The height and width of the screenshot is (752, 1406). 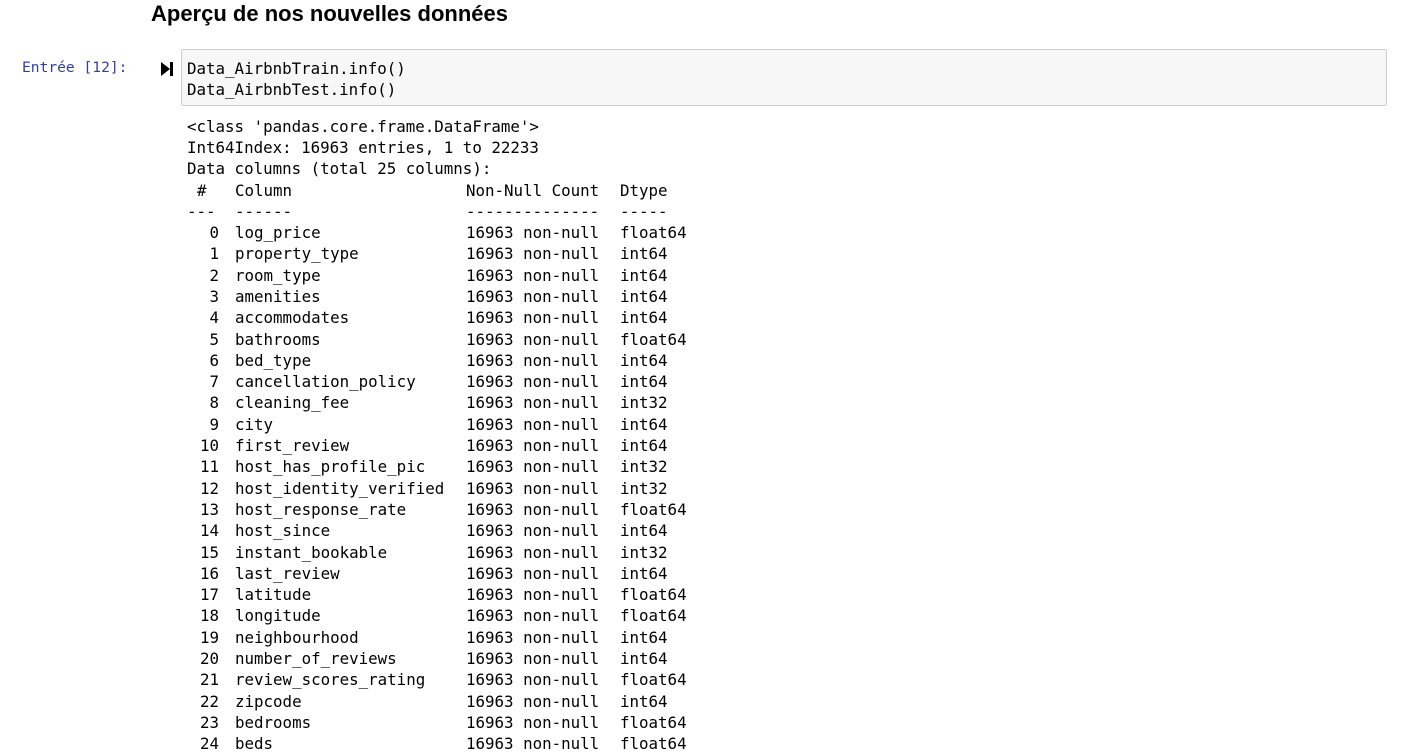 I want to click on row-index: 8, so click(x=214, y=403).